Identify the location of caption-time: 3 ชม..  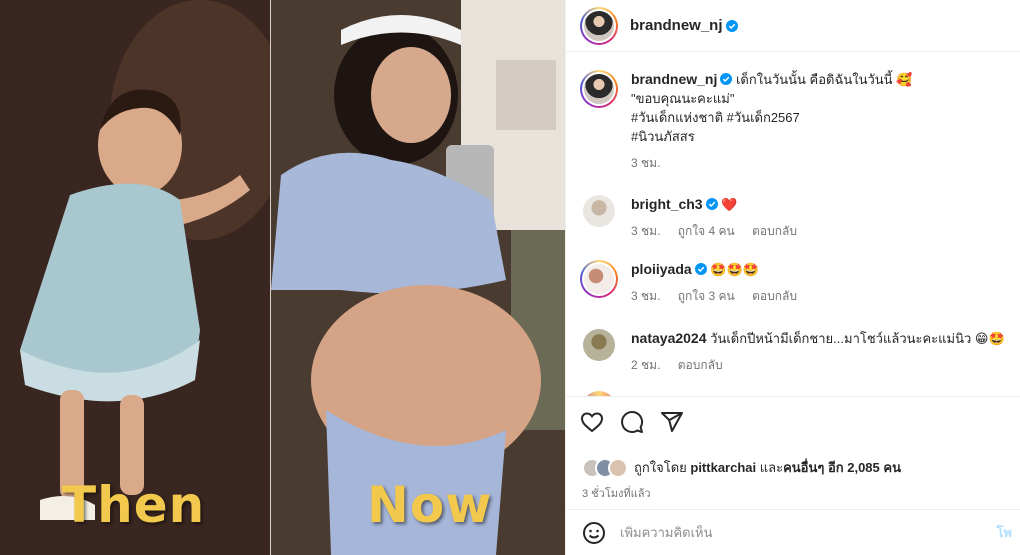
(646, 163).